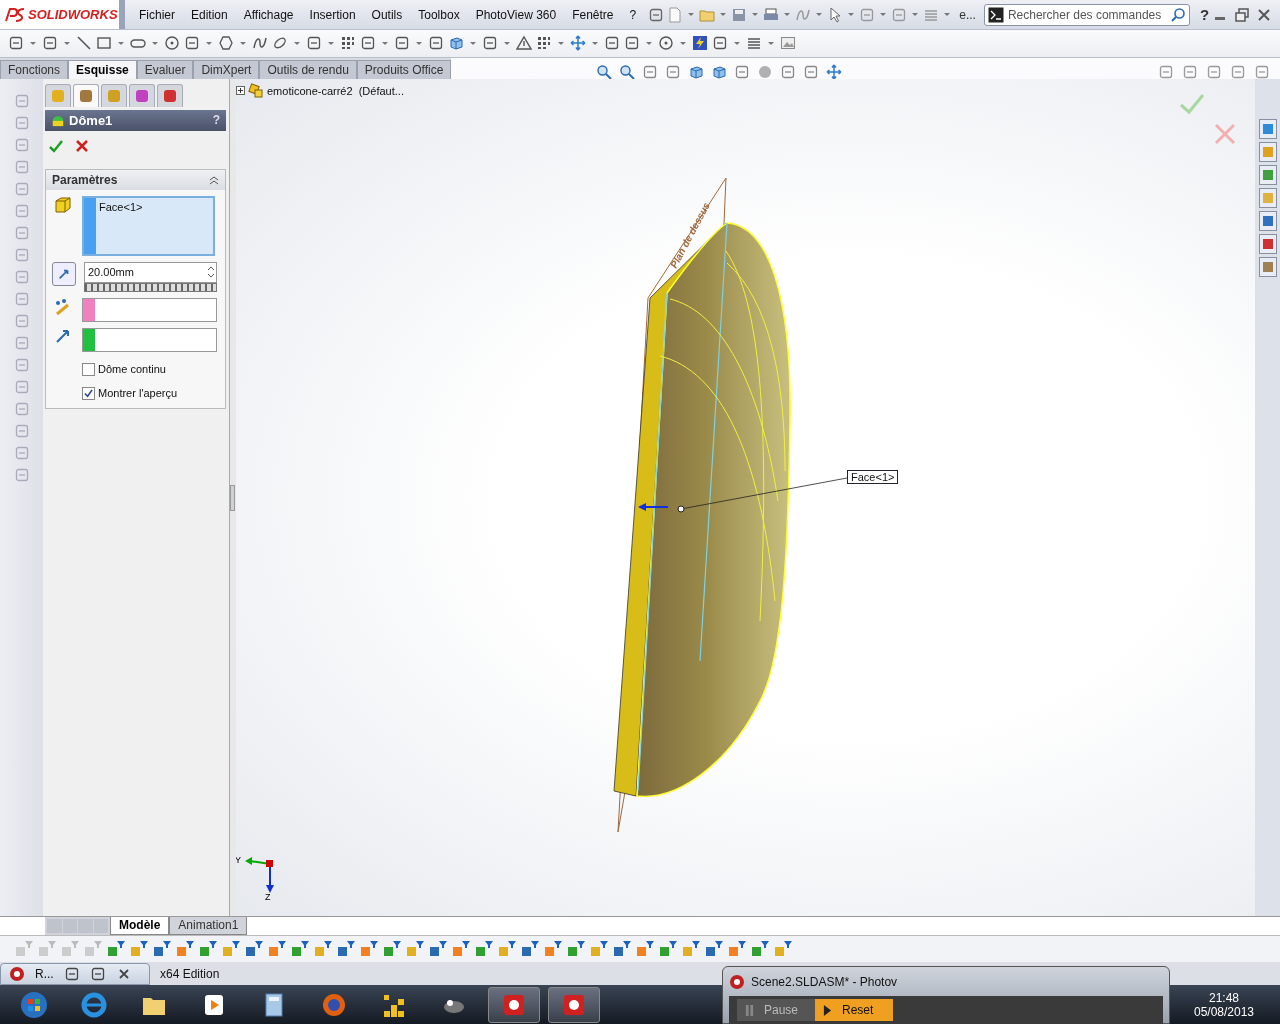 Image resolution: width=1280 pixels, height=1024 pixels. Describe the element at coordinates (102, 69) in the screenshot. I see `command-tab: Esquisse` at that location.